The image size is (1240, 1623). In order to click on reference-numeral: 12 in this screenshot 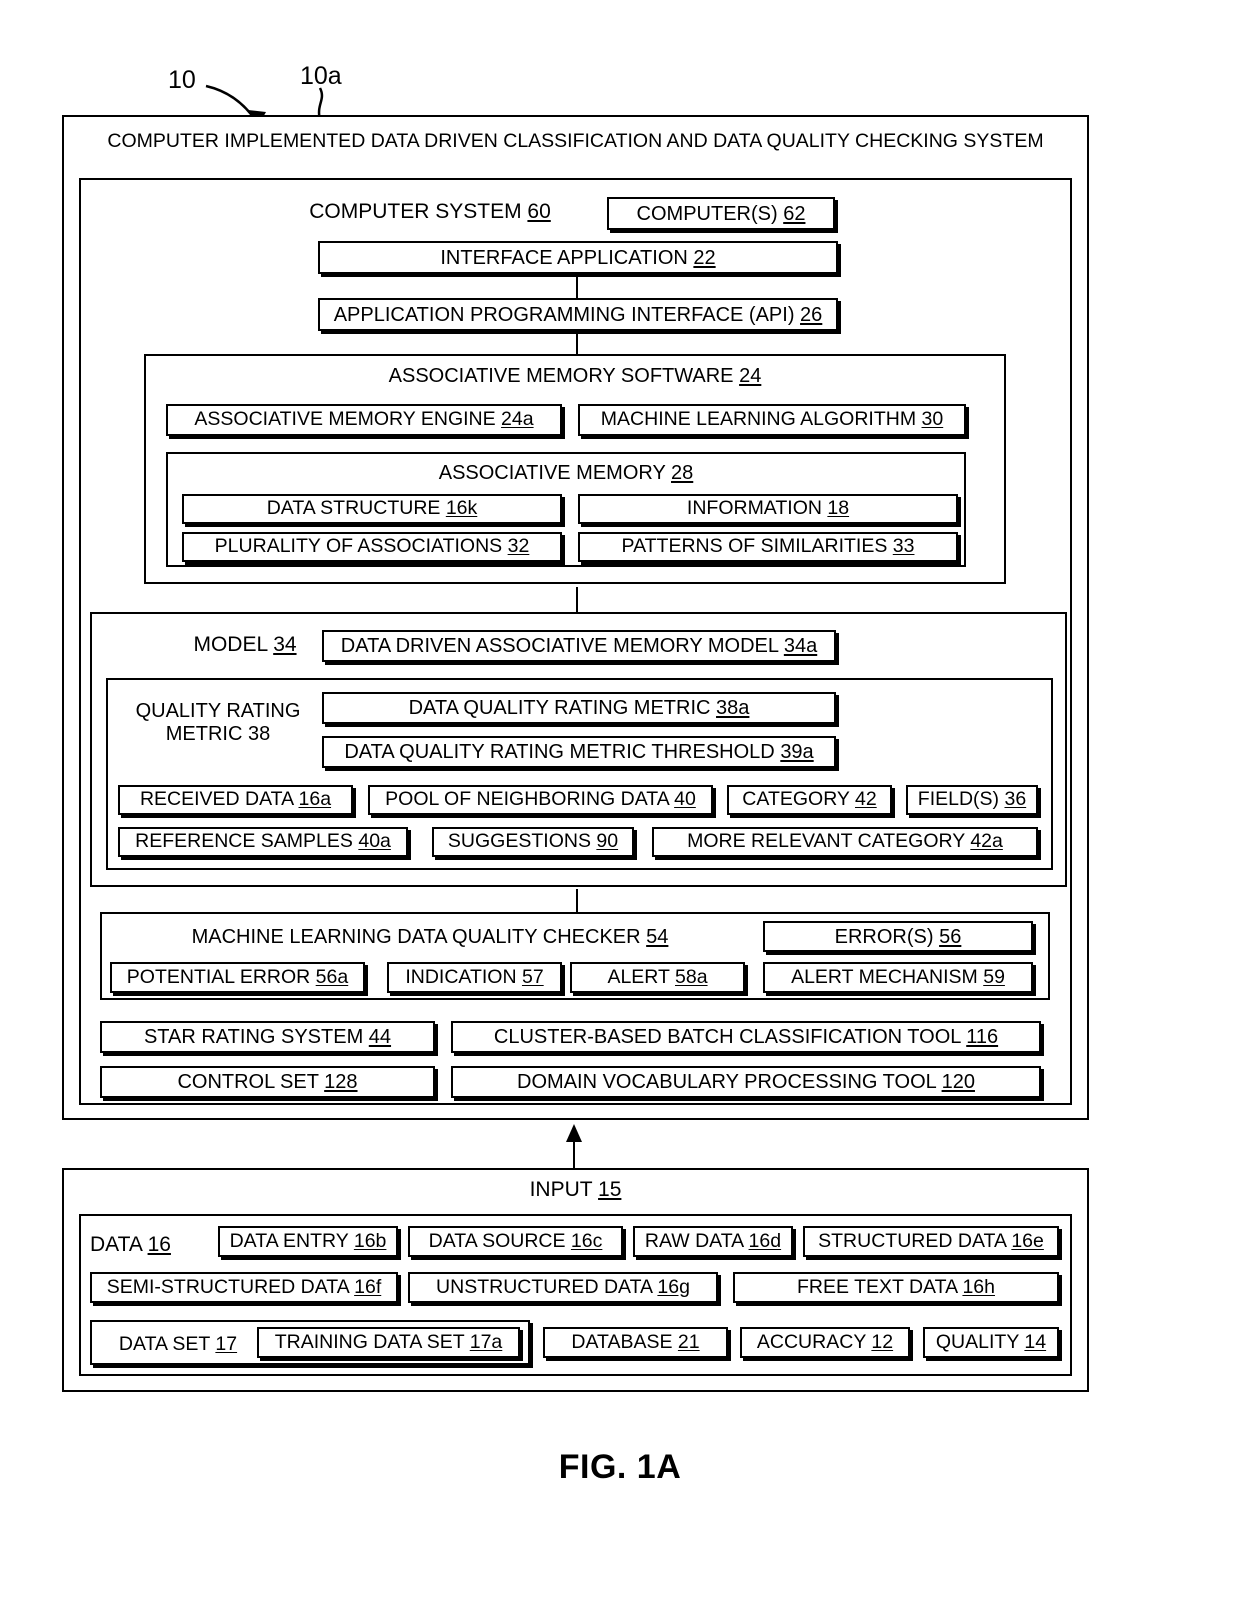, I will do `click(882, 1341)`.